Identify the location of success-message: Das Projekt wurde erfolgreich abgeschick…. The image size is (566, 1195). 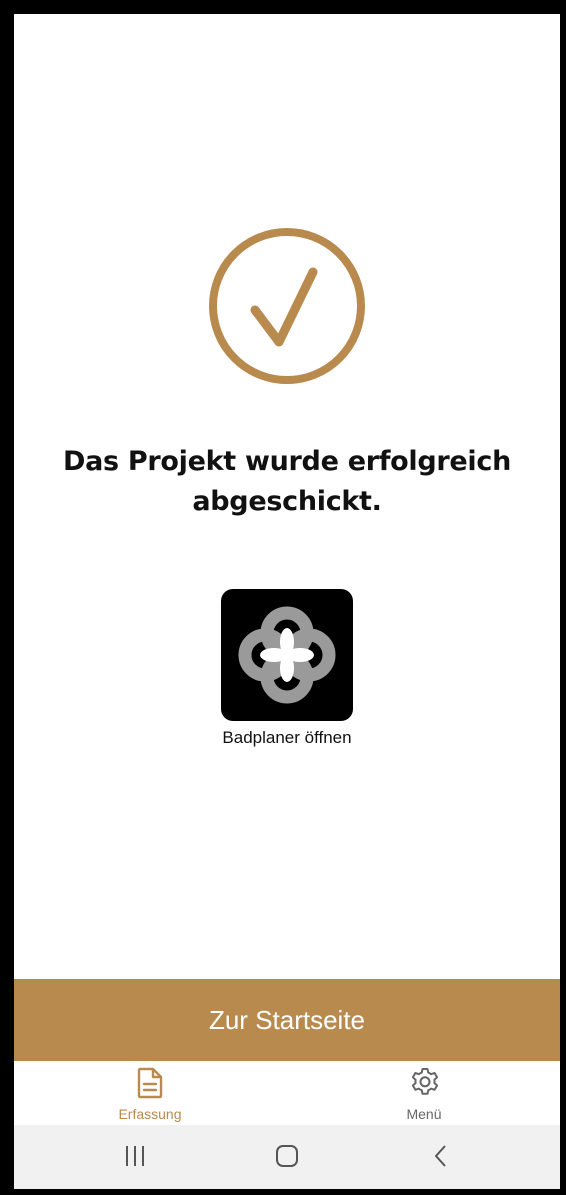
(287, 482).